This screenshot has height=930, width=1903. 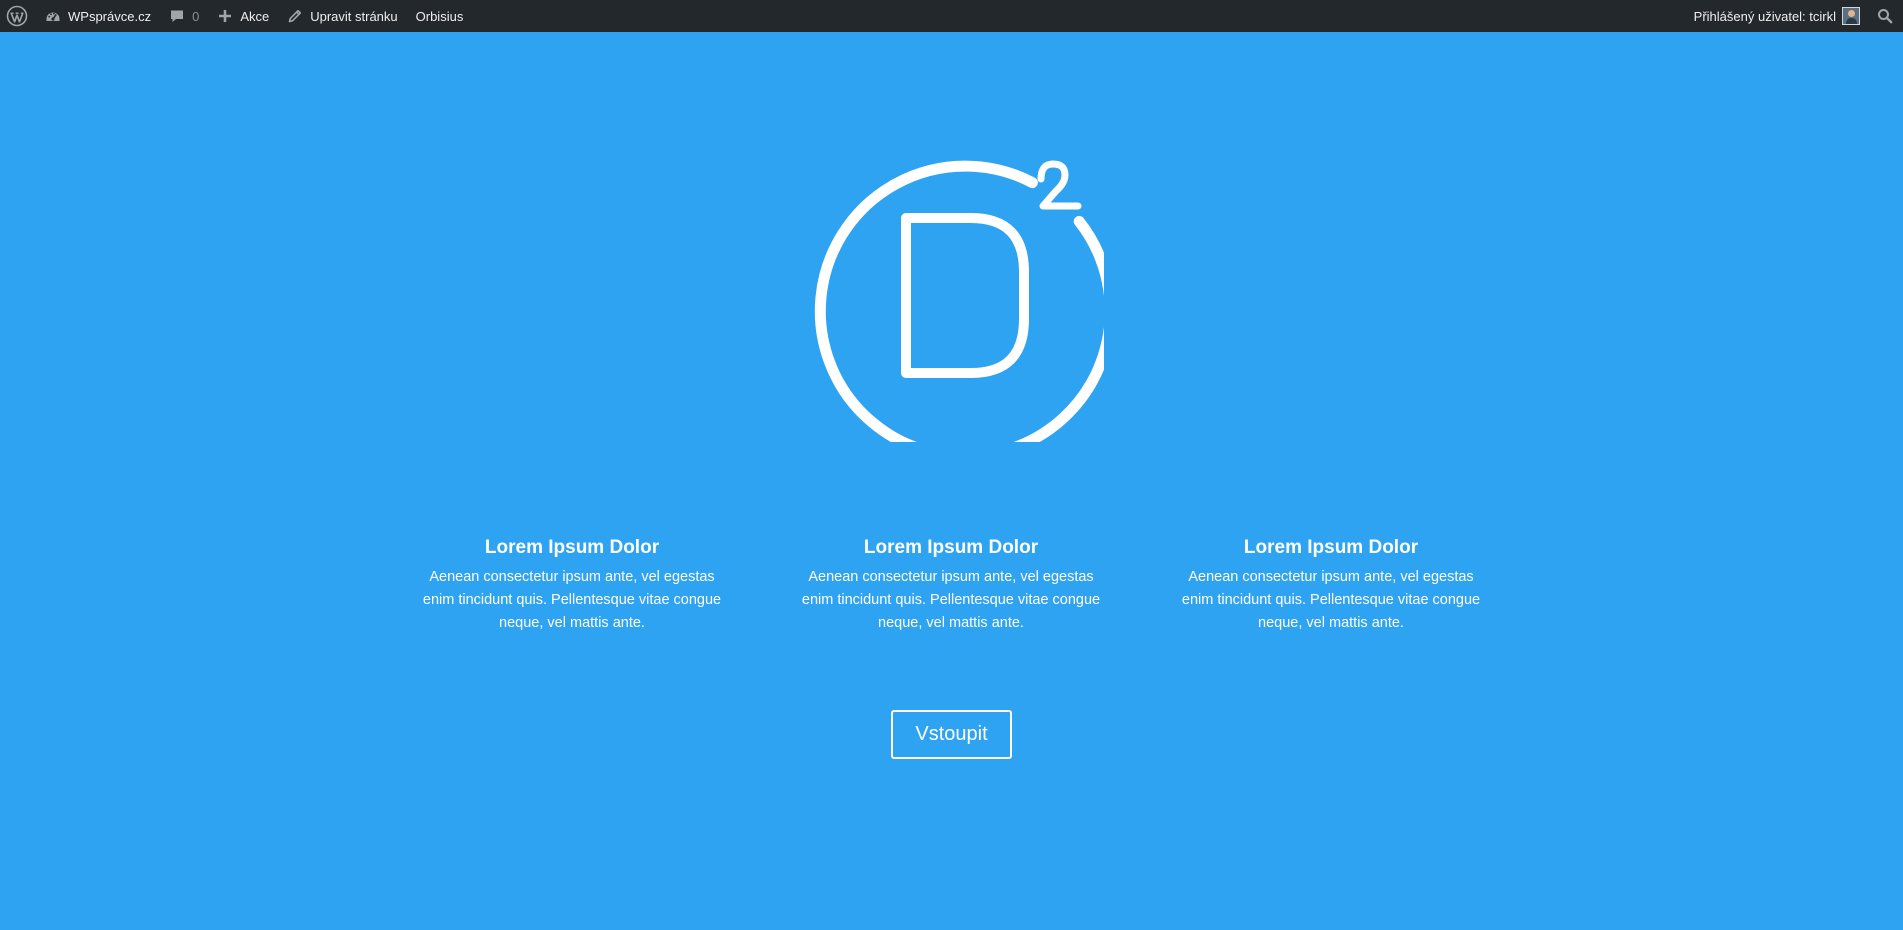 I want to click on divi-d-squared-logo-icon, so click(x=958, y=300).